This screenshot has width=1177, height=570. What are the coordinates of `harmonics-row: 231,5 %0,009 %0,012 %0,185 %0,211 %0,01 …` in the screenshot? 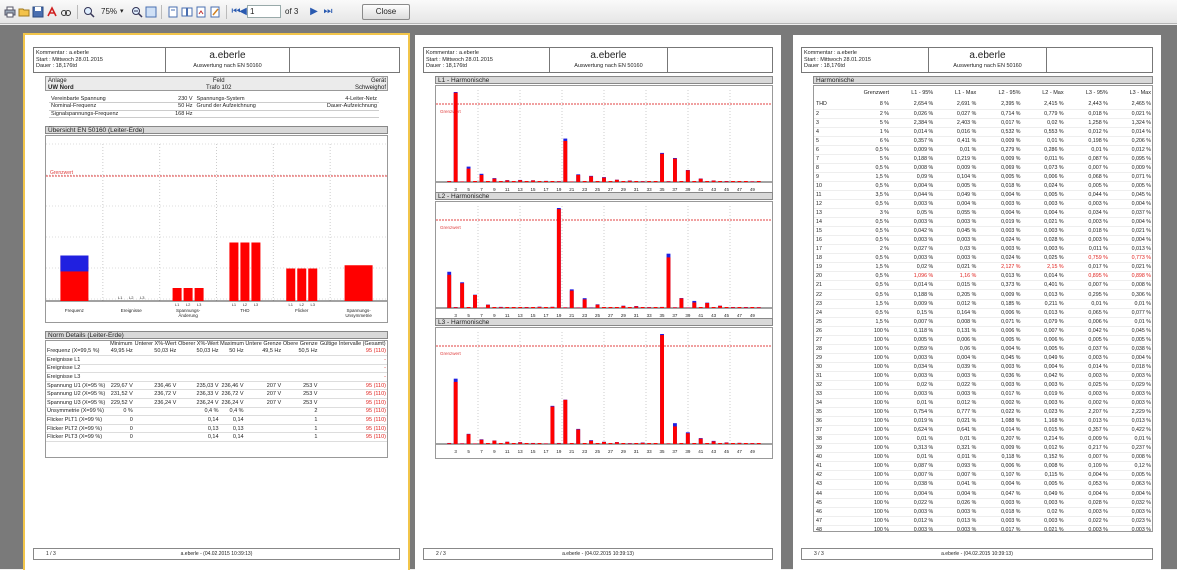 It's located at (983, 303).